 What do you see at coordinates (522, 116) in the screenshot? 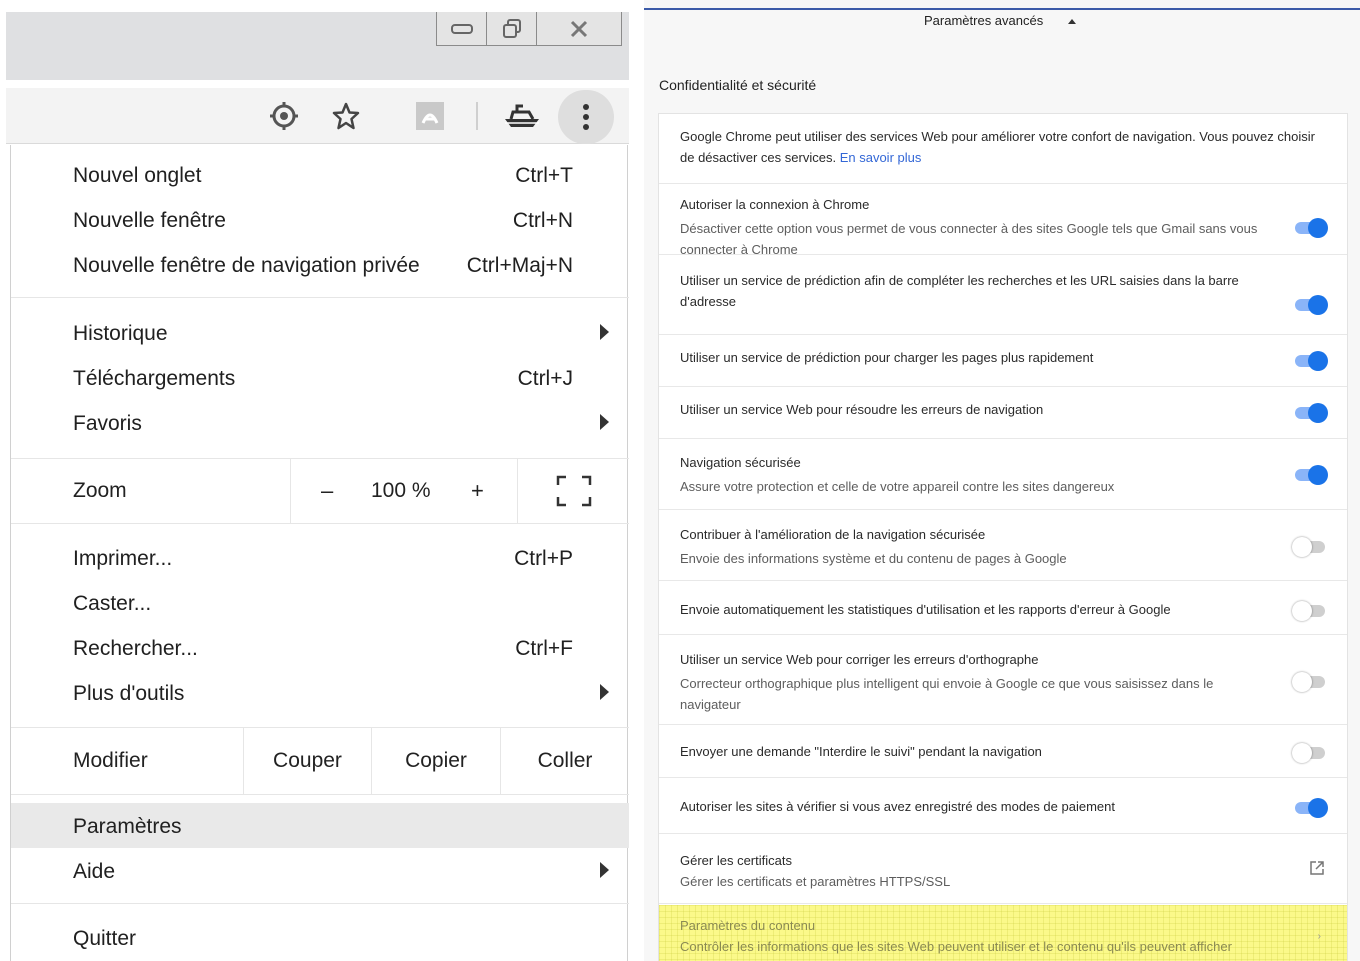
I see `ship-extension-icon` at bounding box center [522, 116].